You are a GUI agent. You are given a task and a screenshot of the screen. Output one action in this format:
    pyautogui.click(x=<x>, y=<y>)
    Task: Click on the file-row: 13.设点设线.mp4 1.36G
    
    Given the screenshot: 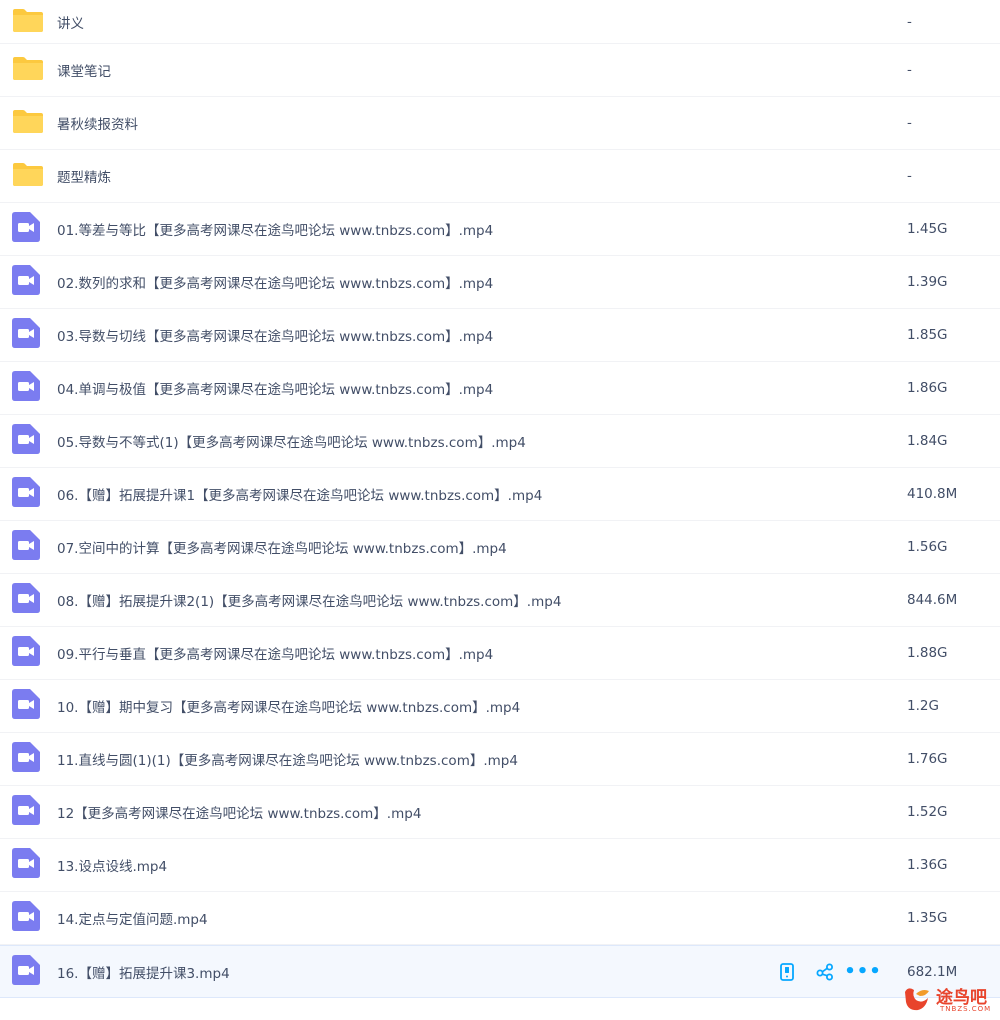 What is the action you would take?
    pyautogui.click(x=500, y=865)
    